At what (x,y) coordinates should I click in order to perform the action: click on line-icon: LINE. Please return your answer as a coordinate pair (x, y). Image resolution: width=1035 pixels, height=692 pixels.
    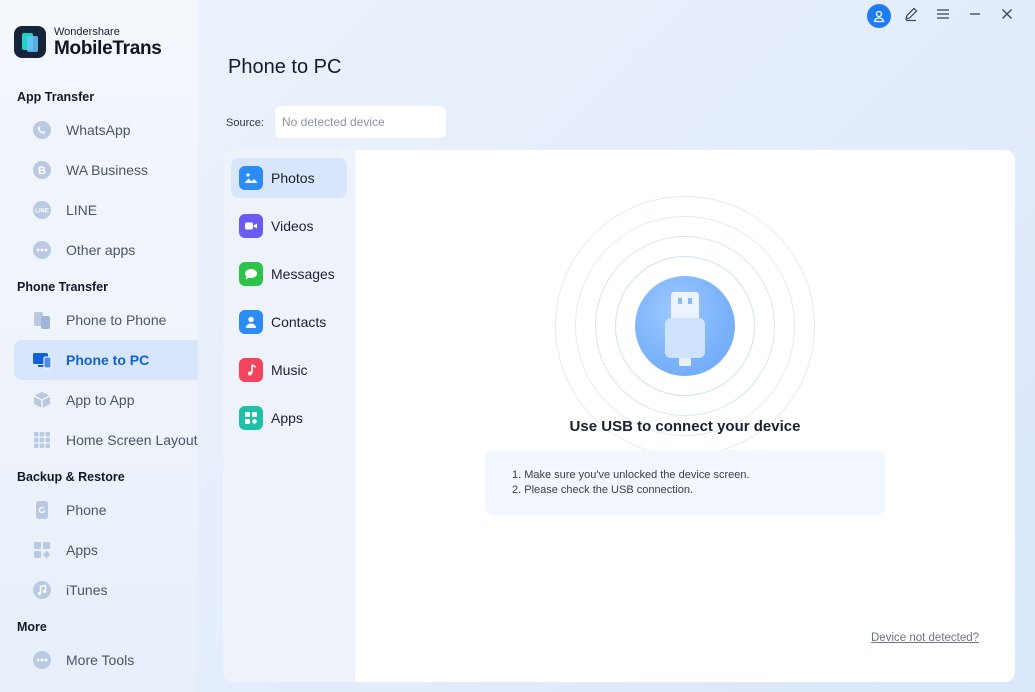
    Looking at the image, I should click on (42, 210).